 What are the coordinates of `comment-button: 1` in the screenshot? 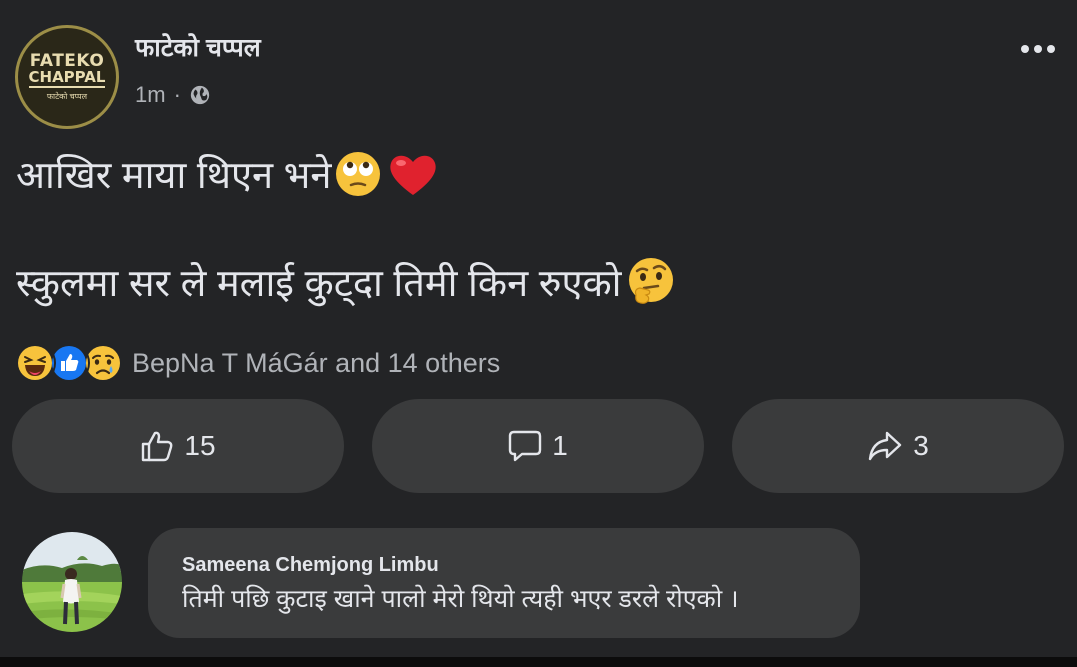 It's located at (538, 446).